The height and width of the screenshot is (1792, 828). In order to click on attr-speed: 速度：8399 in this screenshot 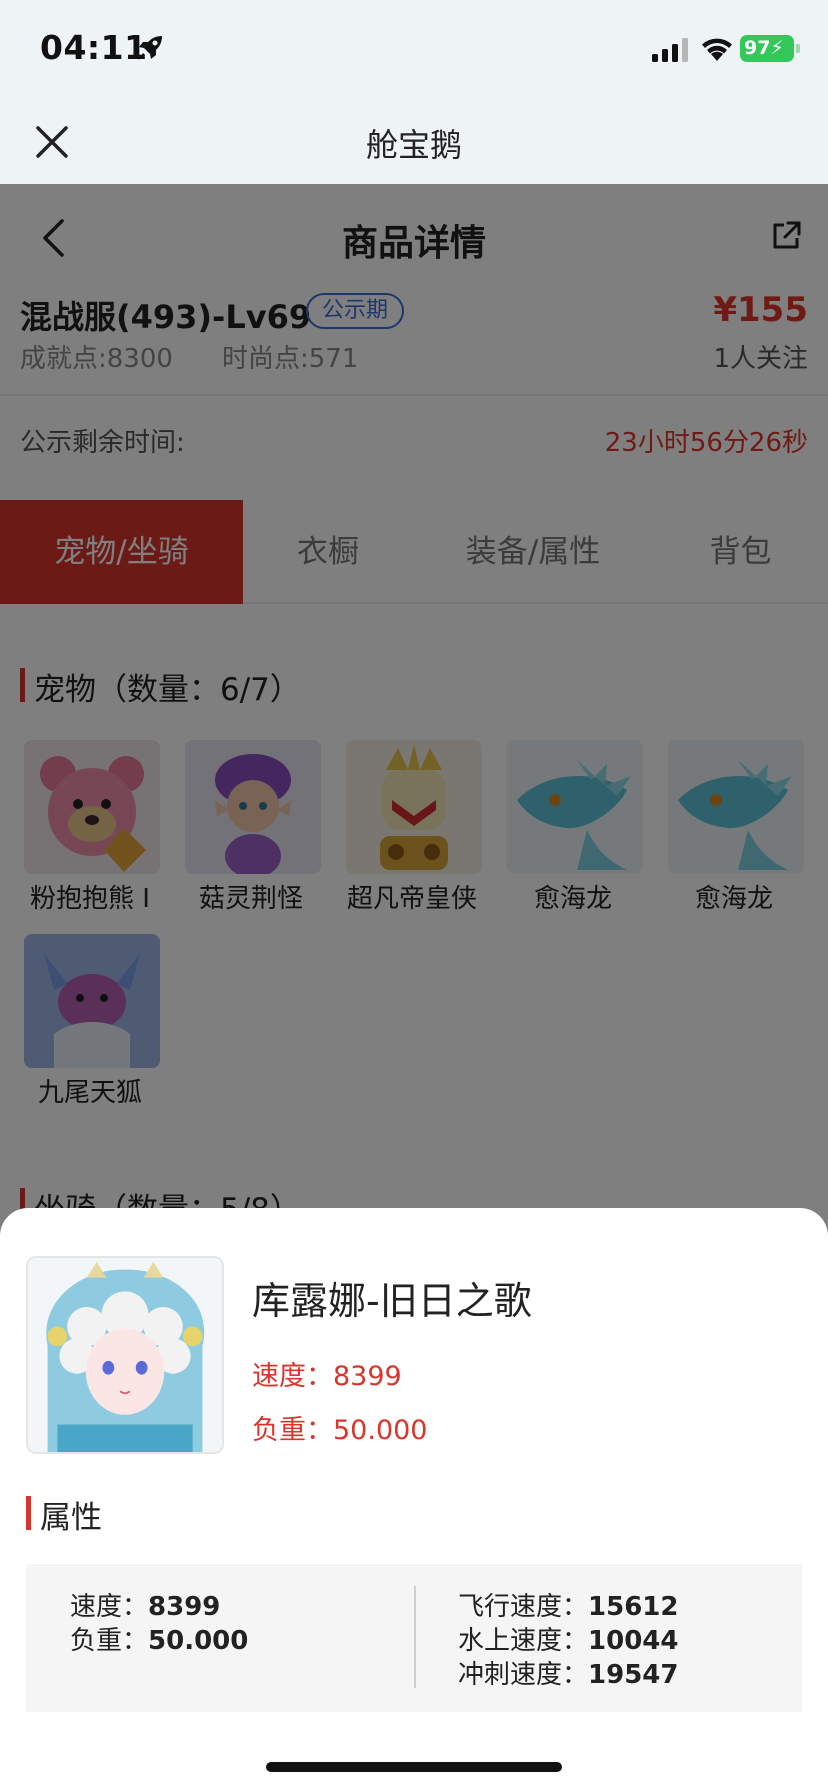, I will do `click(145, 1604)`.